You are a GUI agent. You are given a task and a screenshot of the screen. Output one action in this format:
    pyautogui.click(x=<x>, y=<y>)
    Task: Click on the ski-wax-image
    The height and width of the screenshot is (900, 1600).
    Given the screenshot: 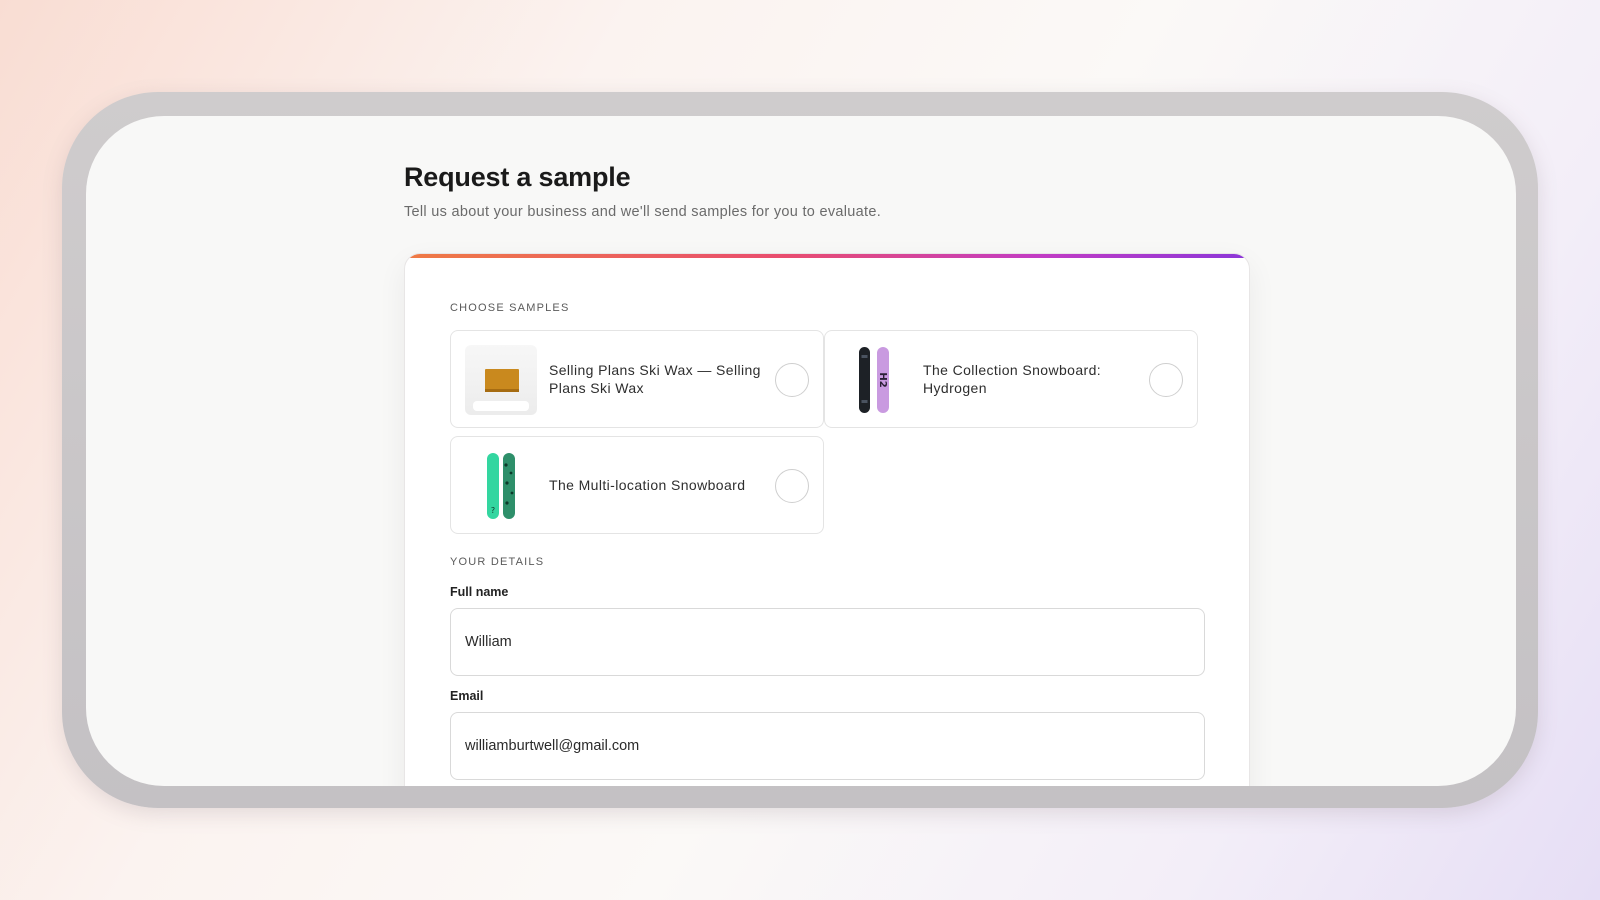 What is the action you would take?
    pyautogui.click(x=501, y=380)
    